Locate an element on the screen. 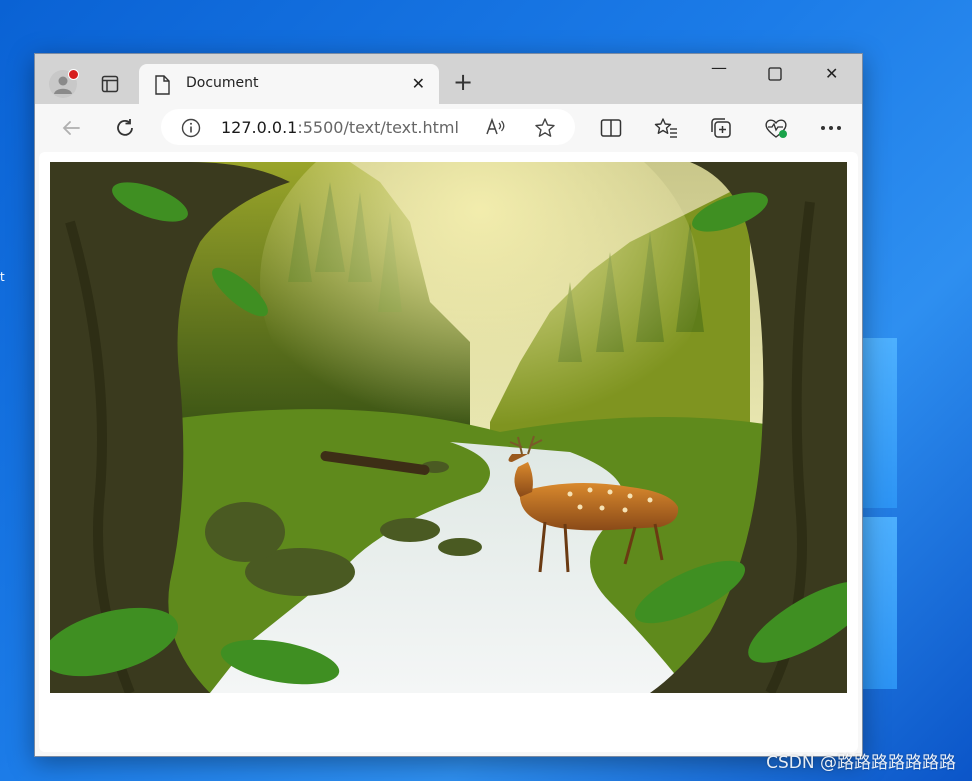 This screenshot has width=972, height=781. url-host: 127.0.0.1 is located at coordinates (259, 127).